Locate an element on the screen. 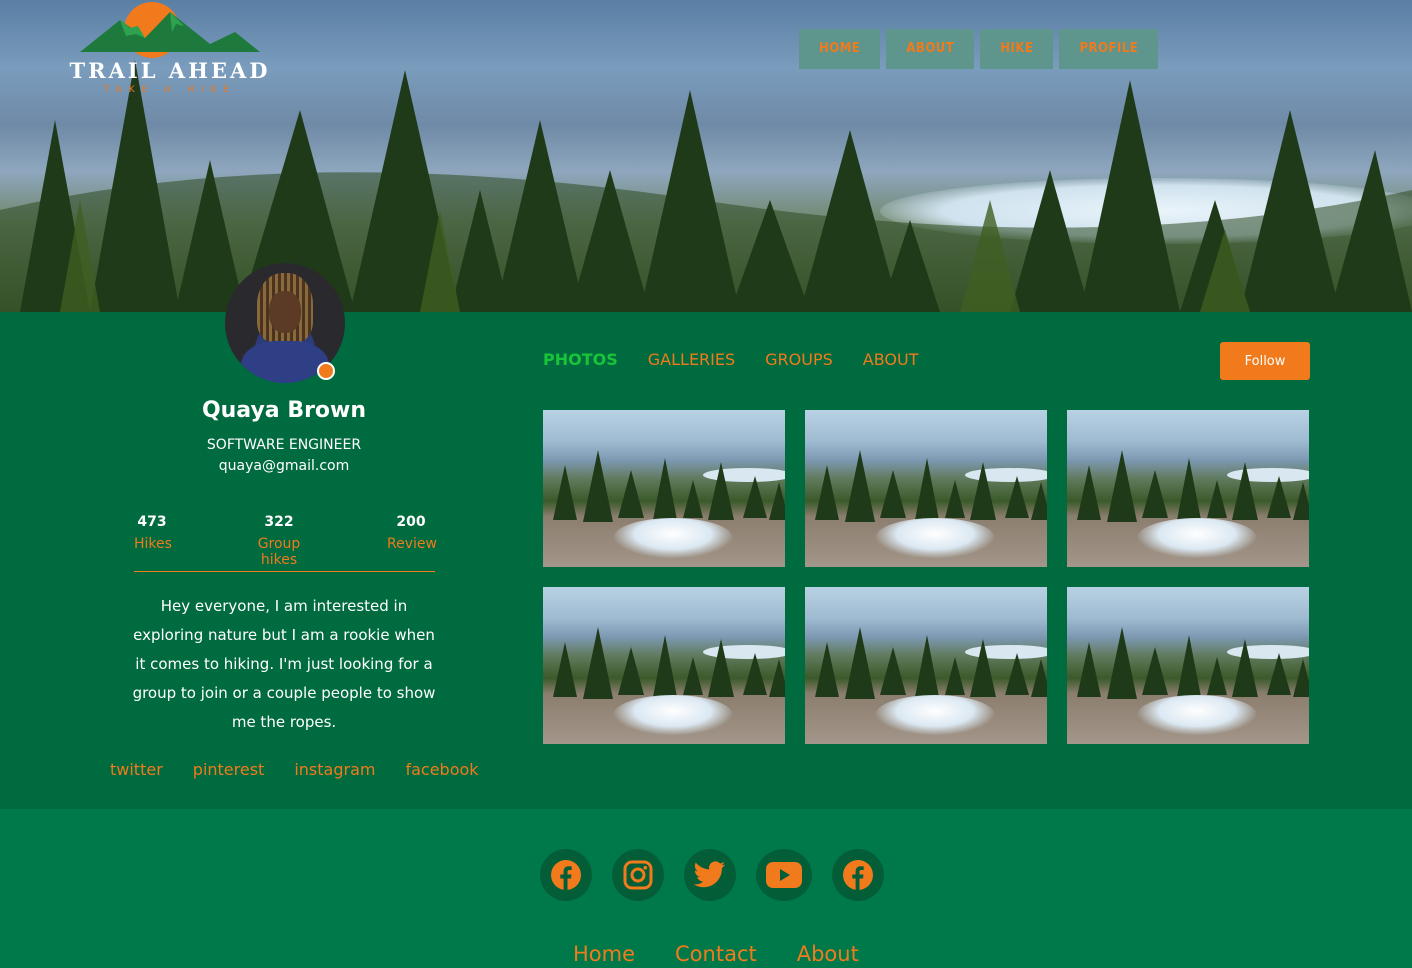 This screenshot has height=968, width=1412. tab-groups: GROUPS is located at coordinates (799, 359).